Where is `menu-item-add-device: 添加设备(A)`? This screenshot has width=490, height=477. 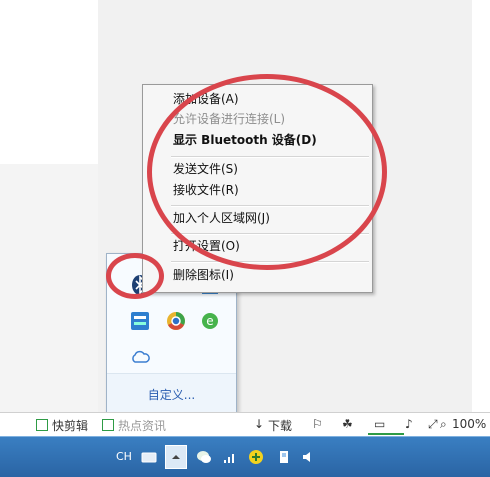
menu-item-add-device: 添加设备(A) is located at coordinates (206, 99).